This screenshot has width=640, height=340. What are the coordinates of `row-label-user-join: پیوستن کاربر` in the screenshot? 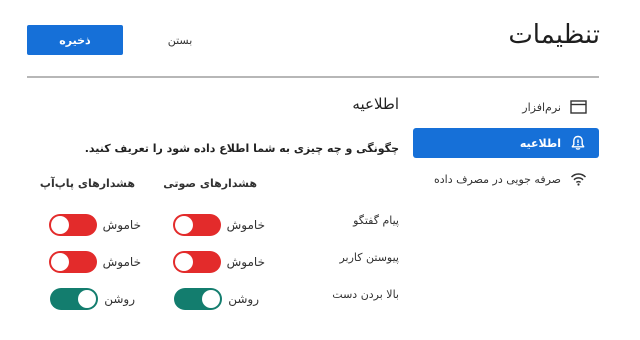 It's located at (369, 257).